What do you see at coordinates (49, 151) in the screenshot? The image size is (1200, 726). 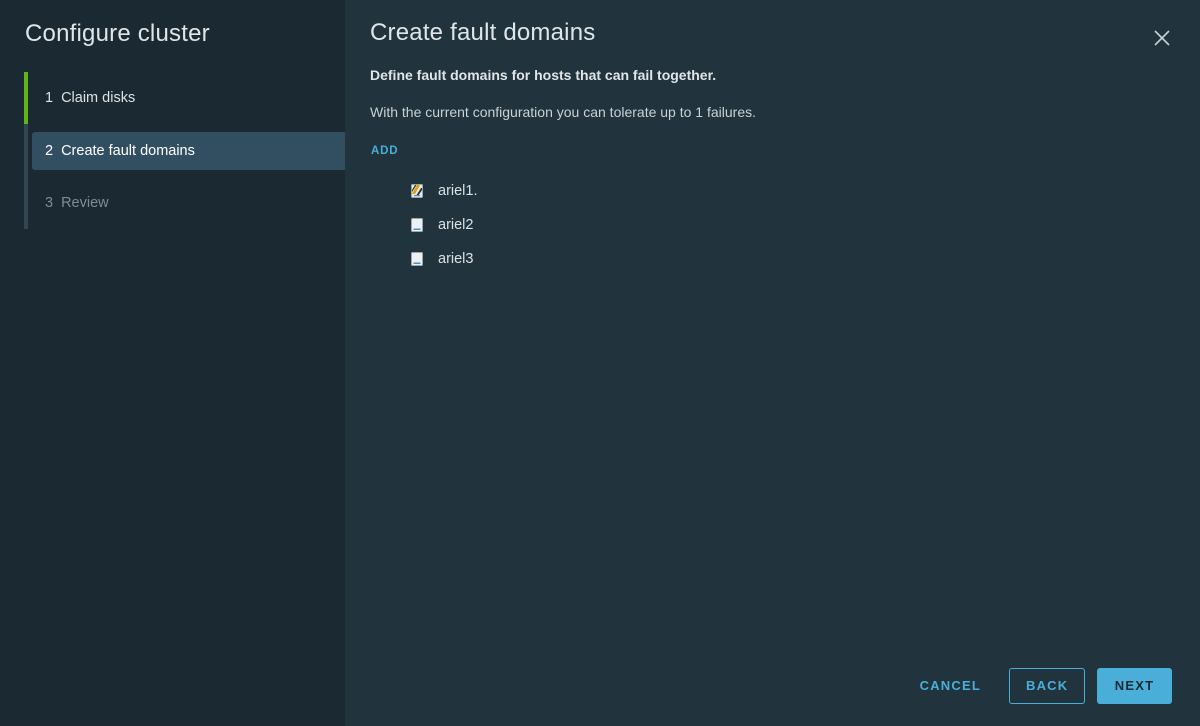 I see `step-number: 2` at bounding box center [49, 151].